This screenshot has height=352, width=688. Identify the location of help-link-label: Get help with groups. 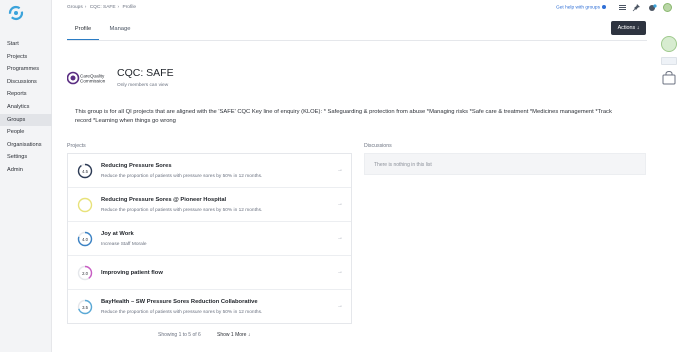
(578, 8).